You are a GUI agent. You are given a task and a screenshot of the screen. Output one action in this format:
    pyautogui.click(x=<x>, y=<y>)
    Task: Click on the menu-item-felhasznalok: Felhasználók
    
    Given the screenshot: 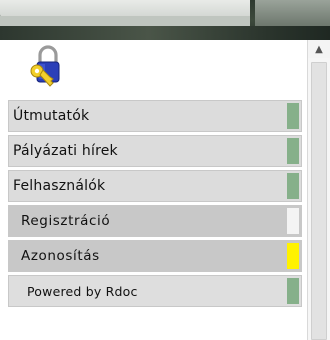 What is the action you would take?
    pyautogui.click(x=155, y=186)
    